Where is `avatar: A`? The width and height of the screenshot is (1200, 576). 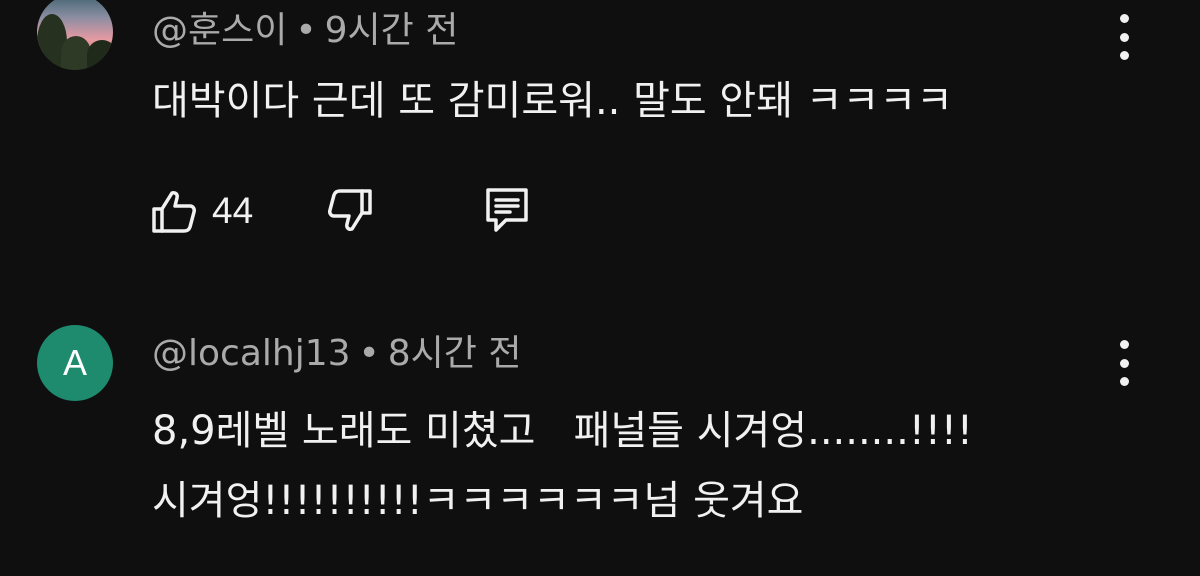
avatar: A is located at coordinates (75, 363).